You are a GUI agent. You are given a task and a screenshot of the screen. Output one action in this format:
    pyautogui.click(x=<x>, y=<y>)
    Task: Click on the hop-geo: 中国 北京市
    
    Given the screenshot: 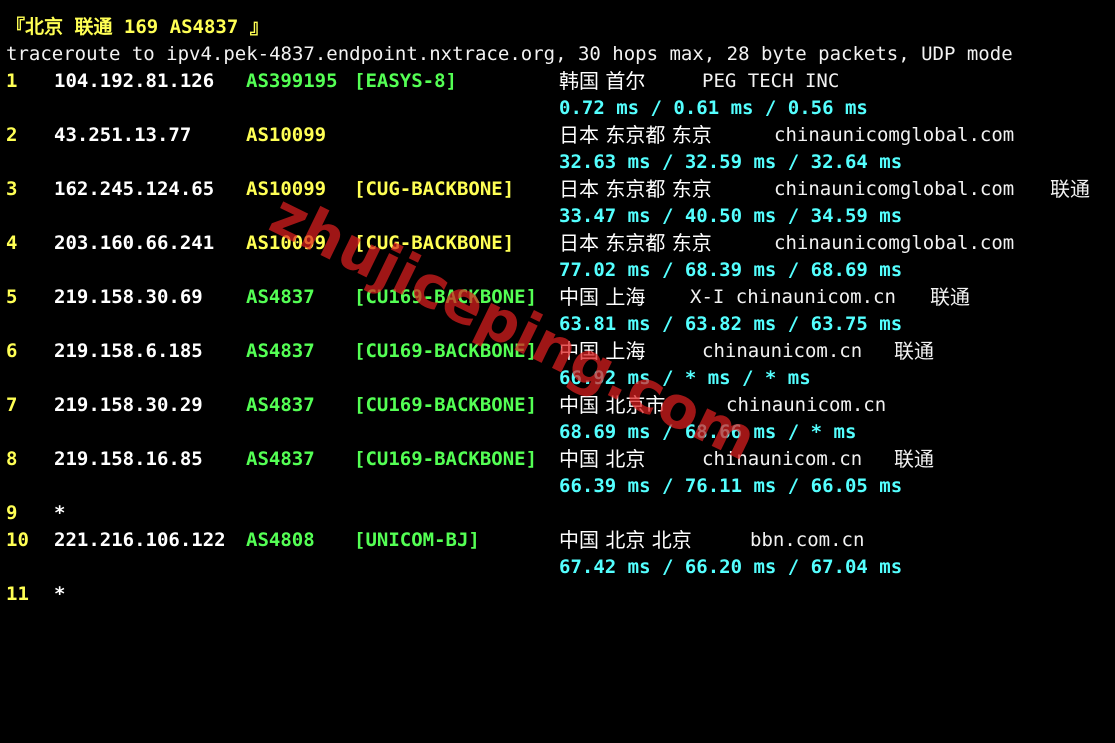 What is the action you would take?
    pyautogui.click(x=612, y=405)
    